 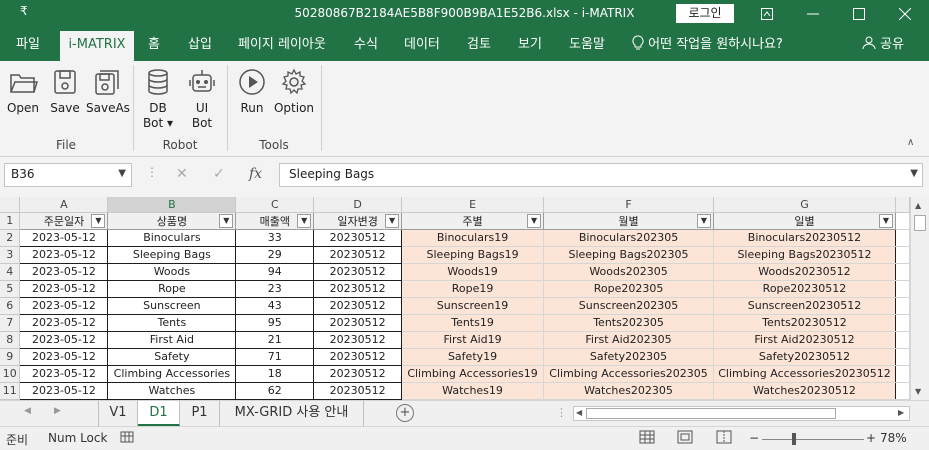 I want to click on save-button: Save, so click(x=65, y=91).